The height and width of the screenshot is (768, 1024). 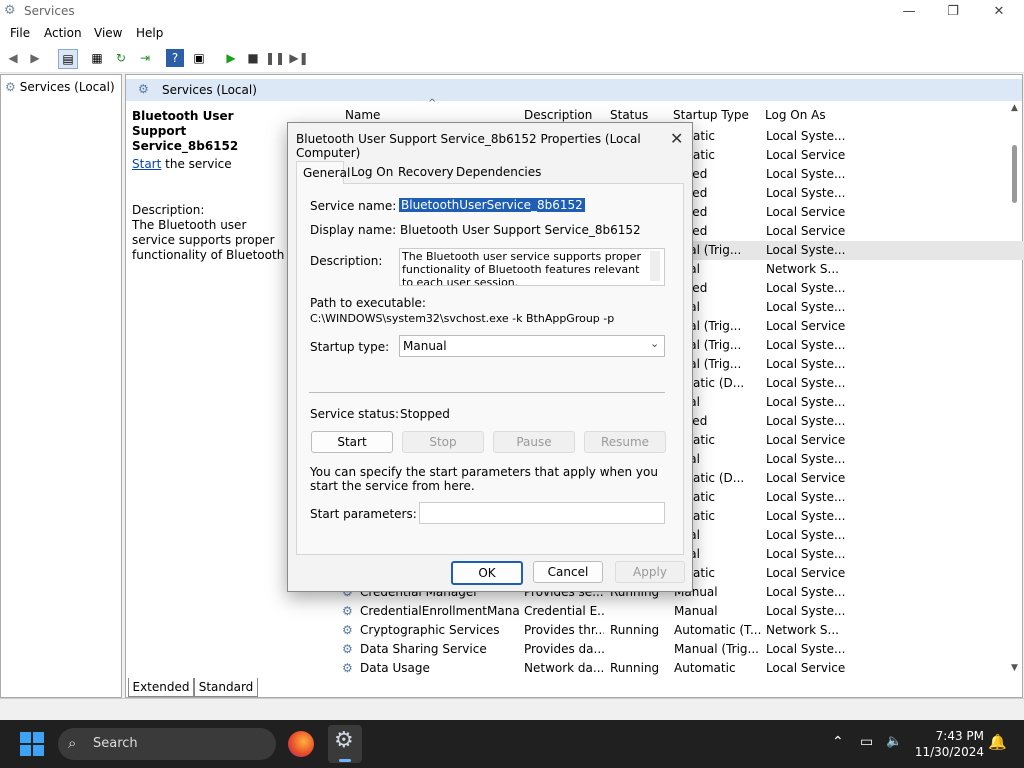 What do you see at coordinates (72, 743) in the screenshot?
I see `search-icon: ⌕` at bounding box center [72, 743].